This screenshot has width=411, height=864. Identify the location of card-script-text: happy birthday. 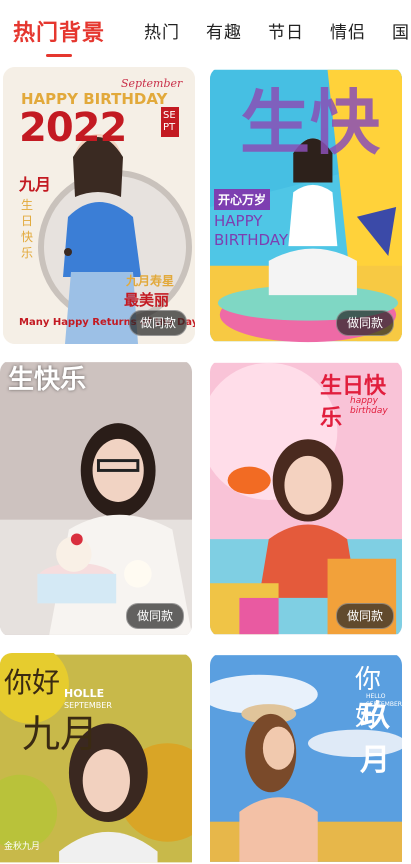
(369, 406).